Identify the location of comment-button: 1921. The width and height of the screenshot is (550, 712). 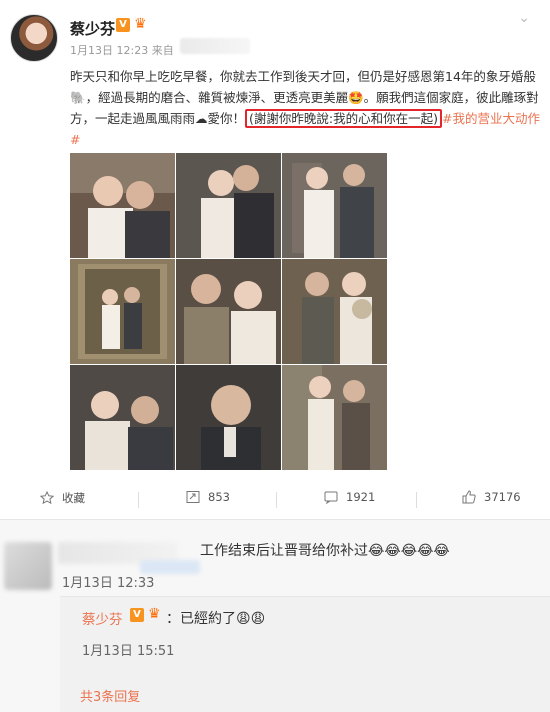
(349, 497).